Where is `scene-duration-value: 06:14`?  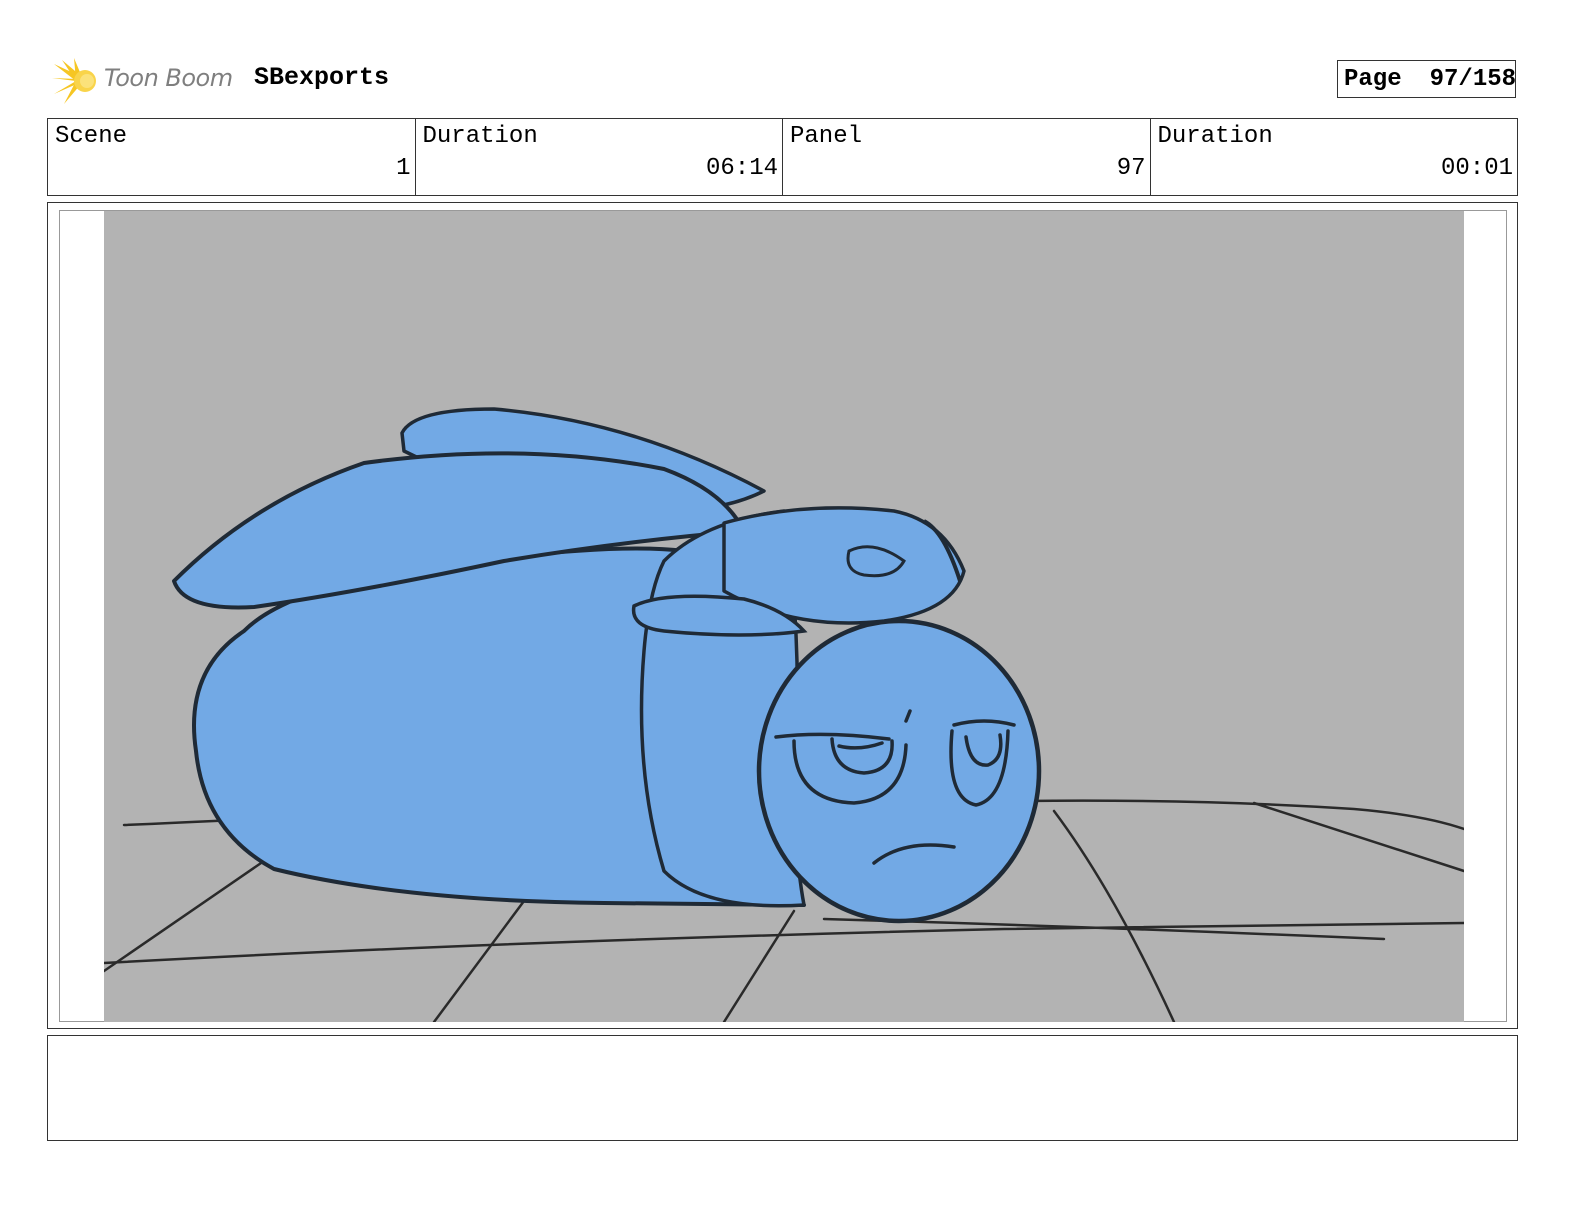 scene-duration-value: 06:14 is located at coordinates (741, 168).